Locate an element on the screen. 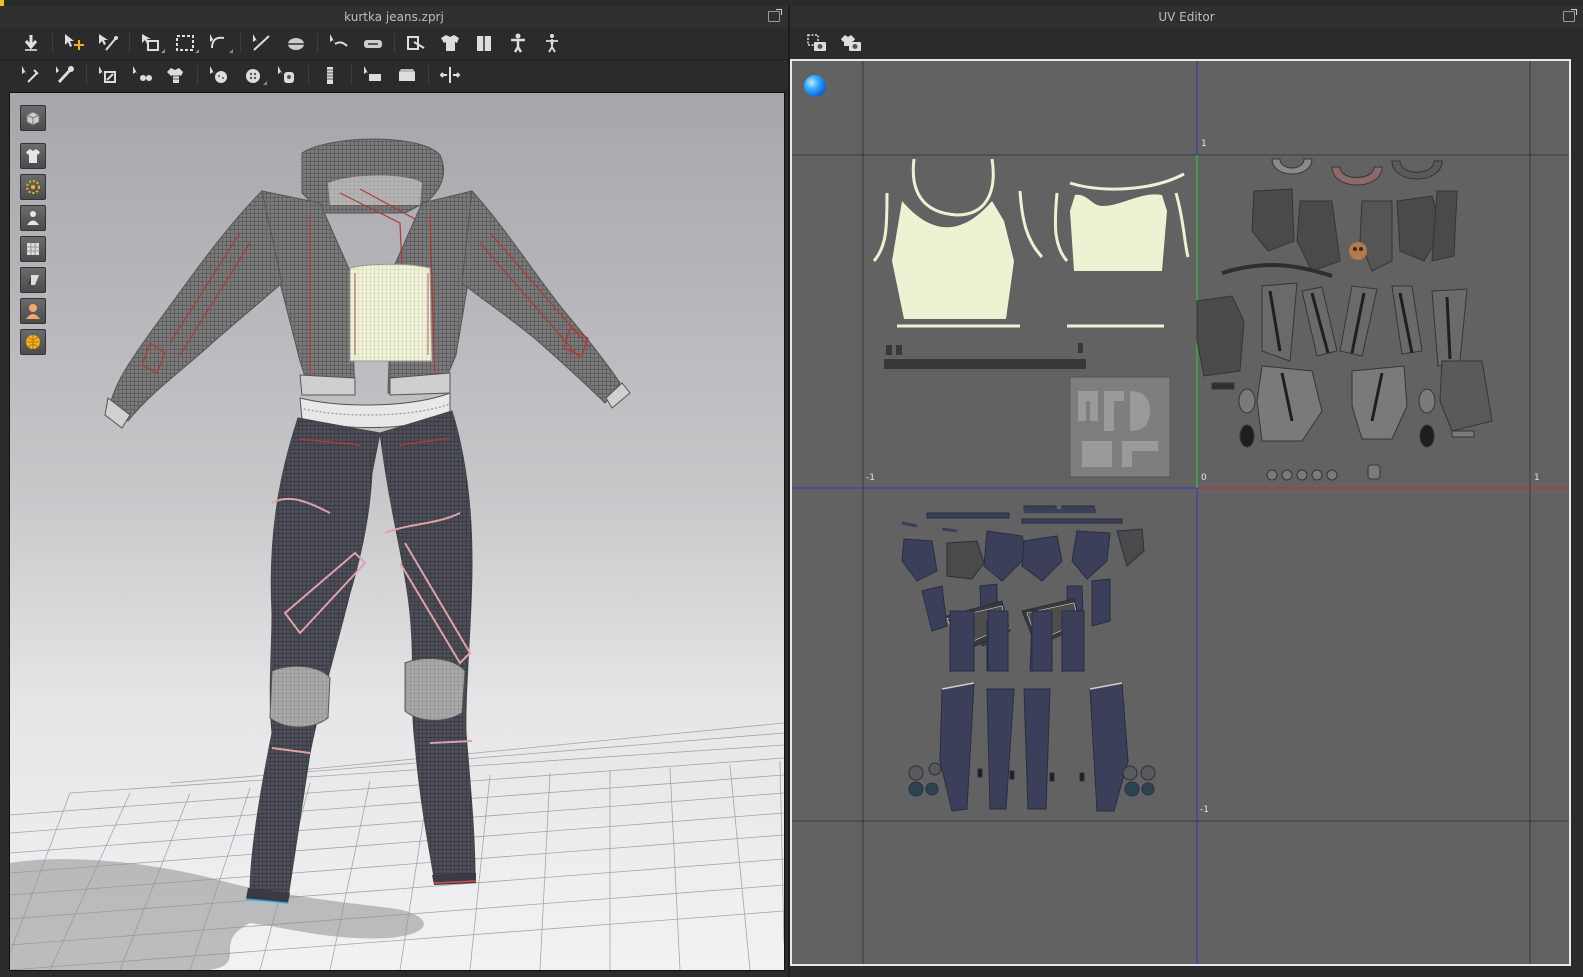 The image size is (1583, 977). puckering-tool-icon is located at coordinates (373, 75).